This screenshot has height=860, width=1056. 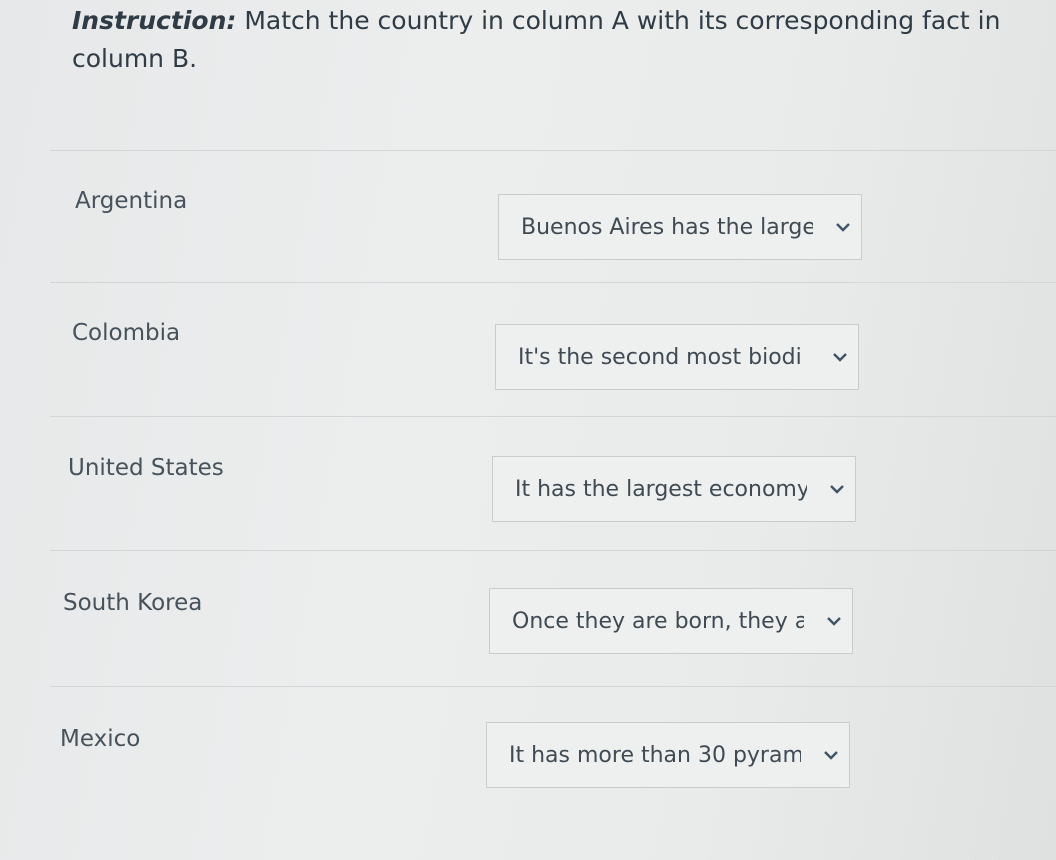 I want to click on country-label-united-states: United States, so click(x=146, y=468).